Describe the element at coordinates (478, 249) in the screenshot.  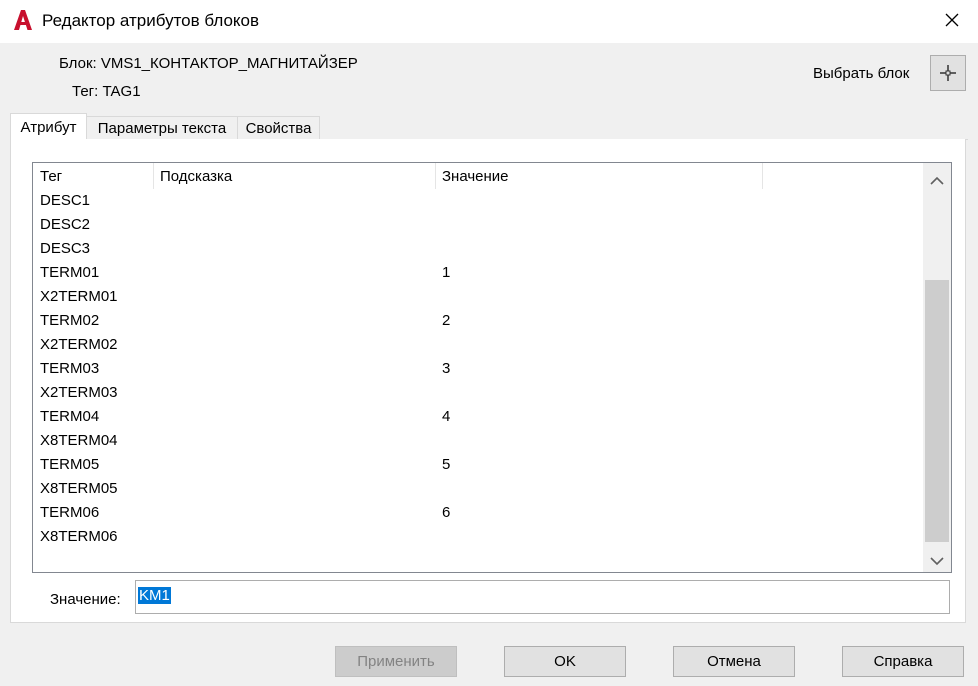
I see `table-row: DESC3` at that location.